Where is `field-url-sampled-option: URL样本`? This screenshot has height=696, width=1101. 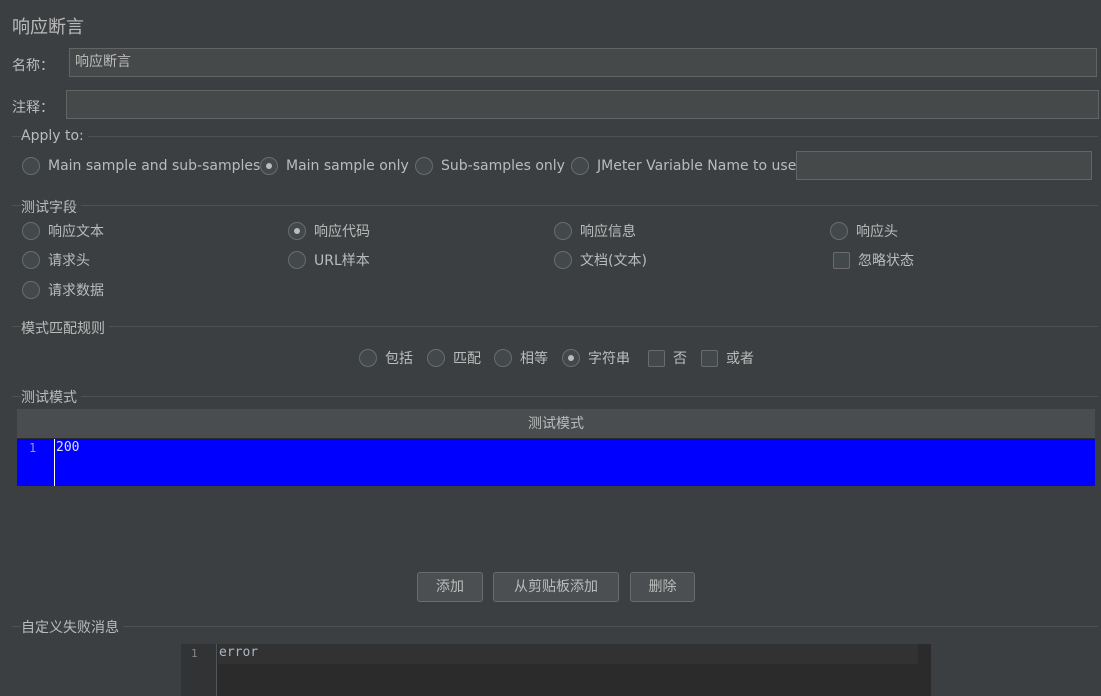
field-url-sampled-option: URL样本 is located at coordinates (329, 260).